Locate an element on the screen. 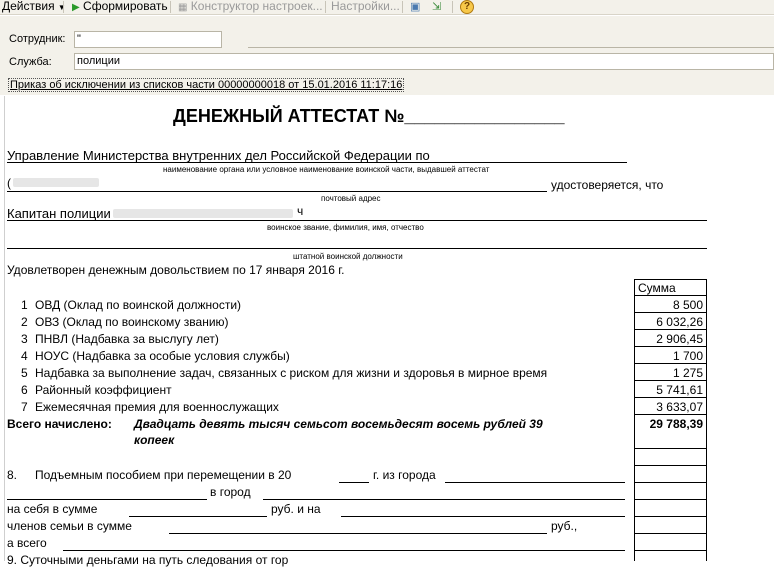  address-underline is located at coordinates (277, 191).